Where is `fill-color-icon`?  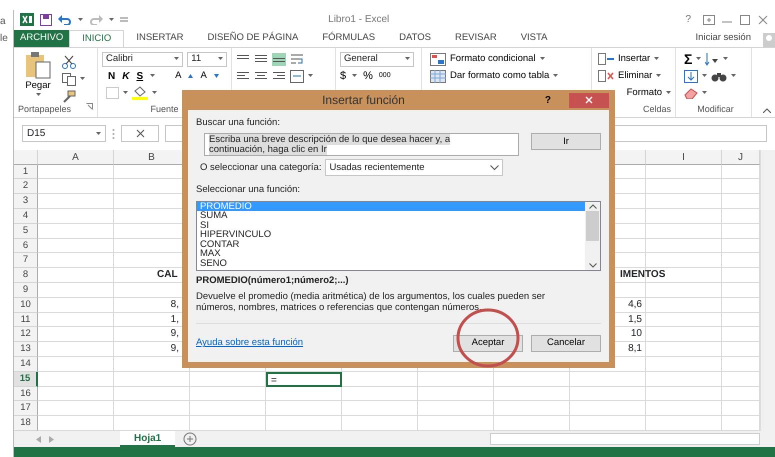
fill-color-icon is located at coordinates (140, 93).